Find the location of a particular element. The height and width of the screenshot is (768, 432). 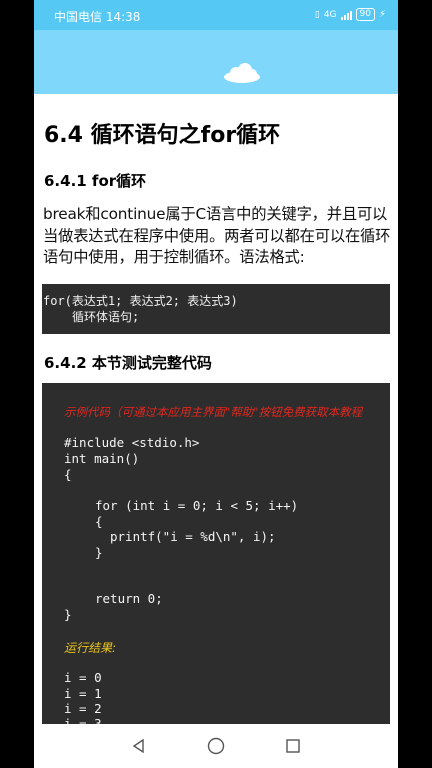

status-bar: 中国电信 14:38 ▯ 4G 90 ⚡ is located at coordinates (216, 15).